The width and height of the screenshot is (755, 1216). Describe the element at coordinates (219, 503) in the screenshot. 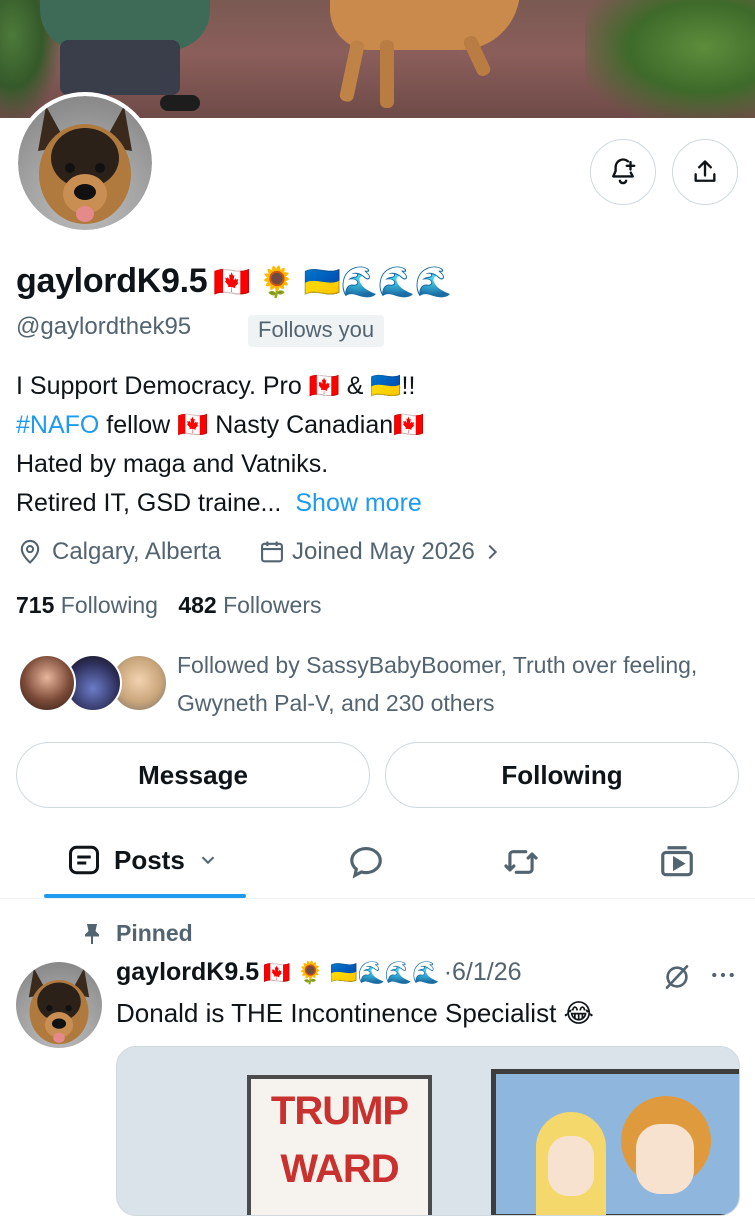

I see `bio-line-4: Retired IT, GSD traine... Show more` at that location.